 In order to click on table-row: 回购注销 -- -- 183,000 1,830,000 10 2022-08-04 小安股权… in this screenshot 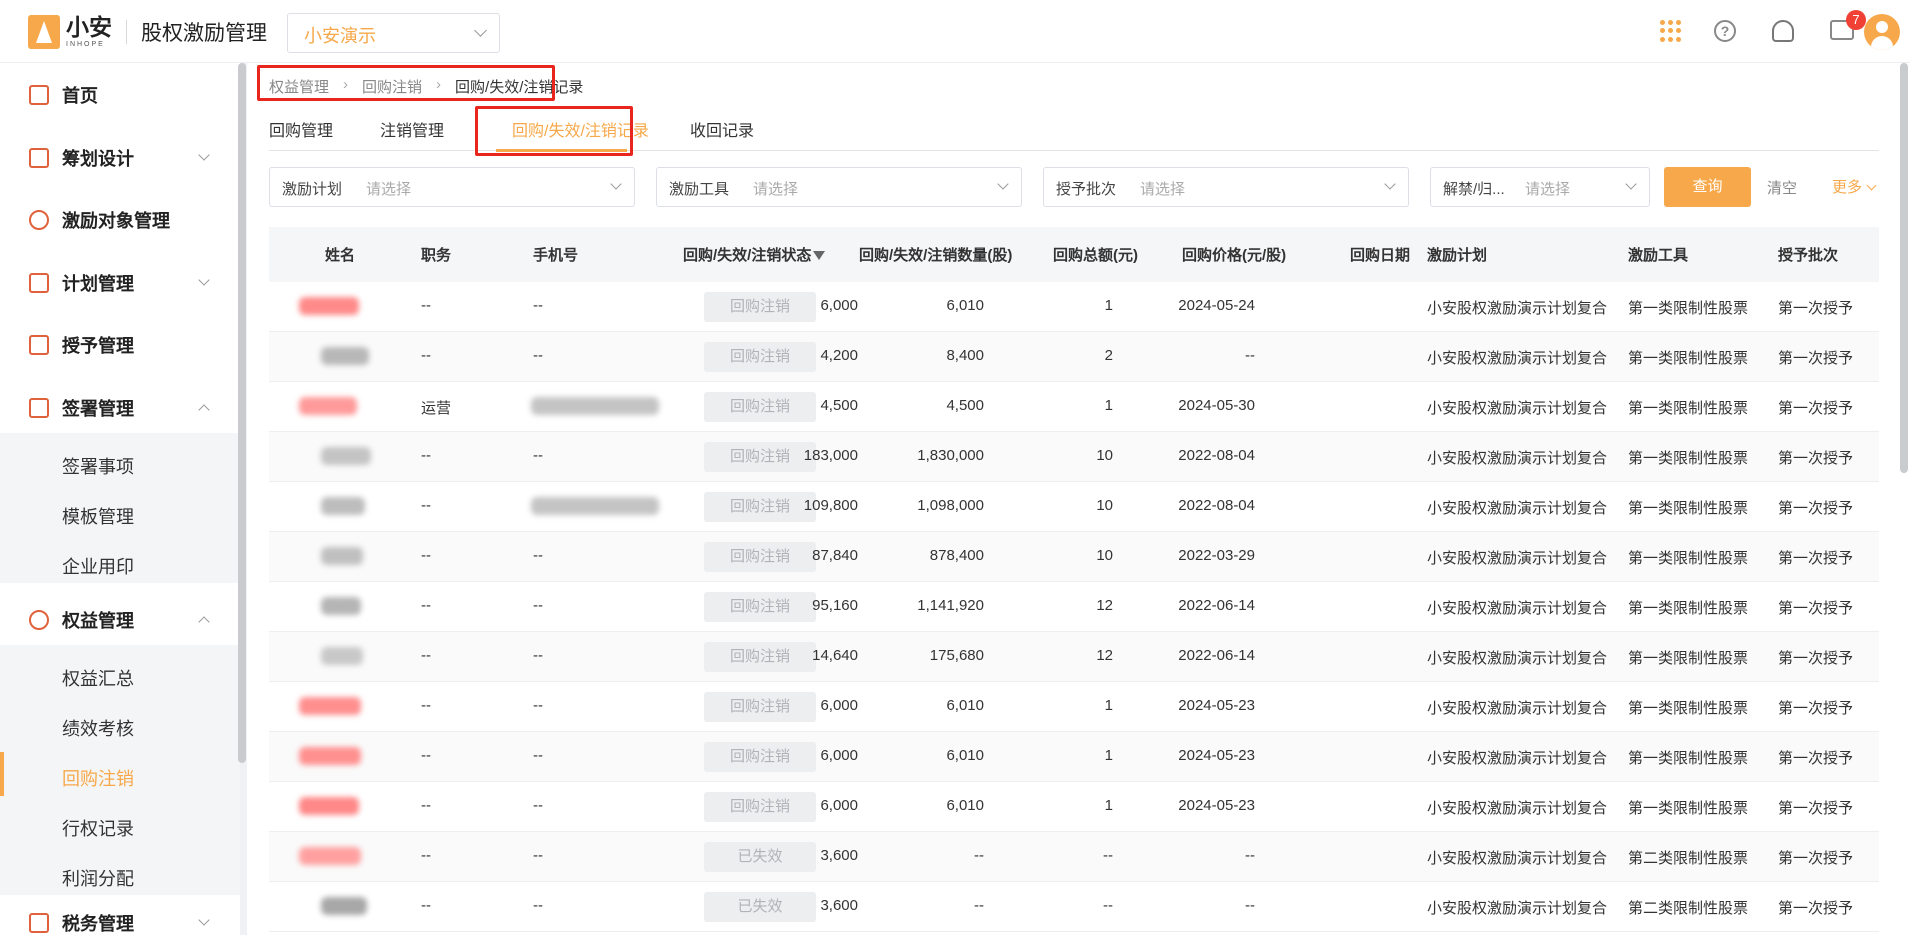, I will do `click(1074, 457)`.